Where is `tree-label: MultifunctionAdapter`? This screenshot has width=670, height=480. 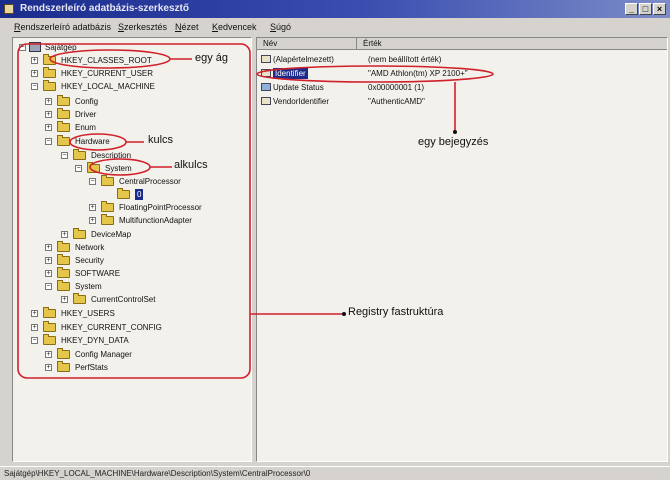 tree-label: MultifunctionAdapter is located at coordinates (155, 220).